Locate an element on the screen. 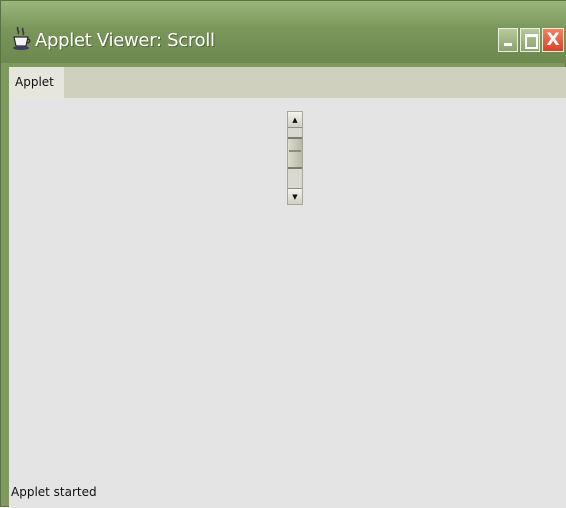  vertical-scrollbar: ▲ ▼ is located at coordinates (295, 158).